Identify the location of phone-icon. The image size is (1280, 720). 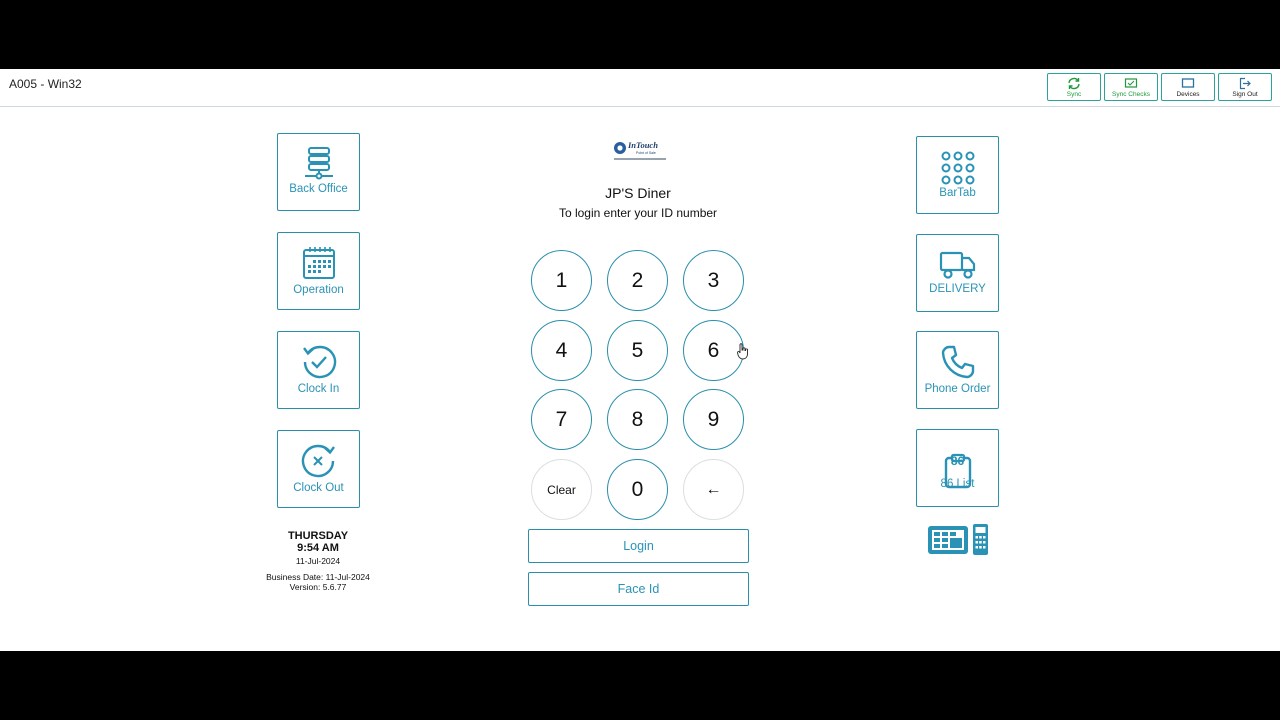
(957, 362).